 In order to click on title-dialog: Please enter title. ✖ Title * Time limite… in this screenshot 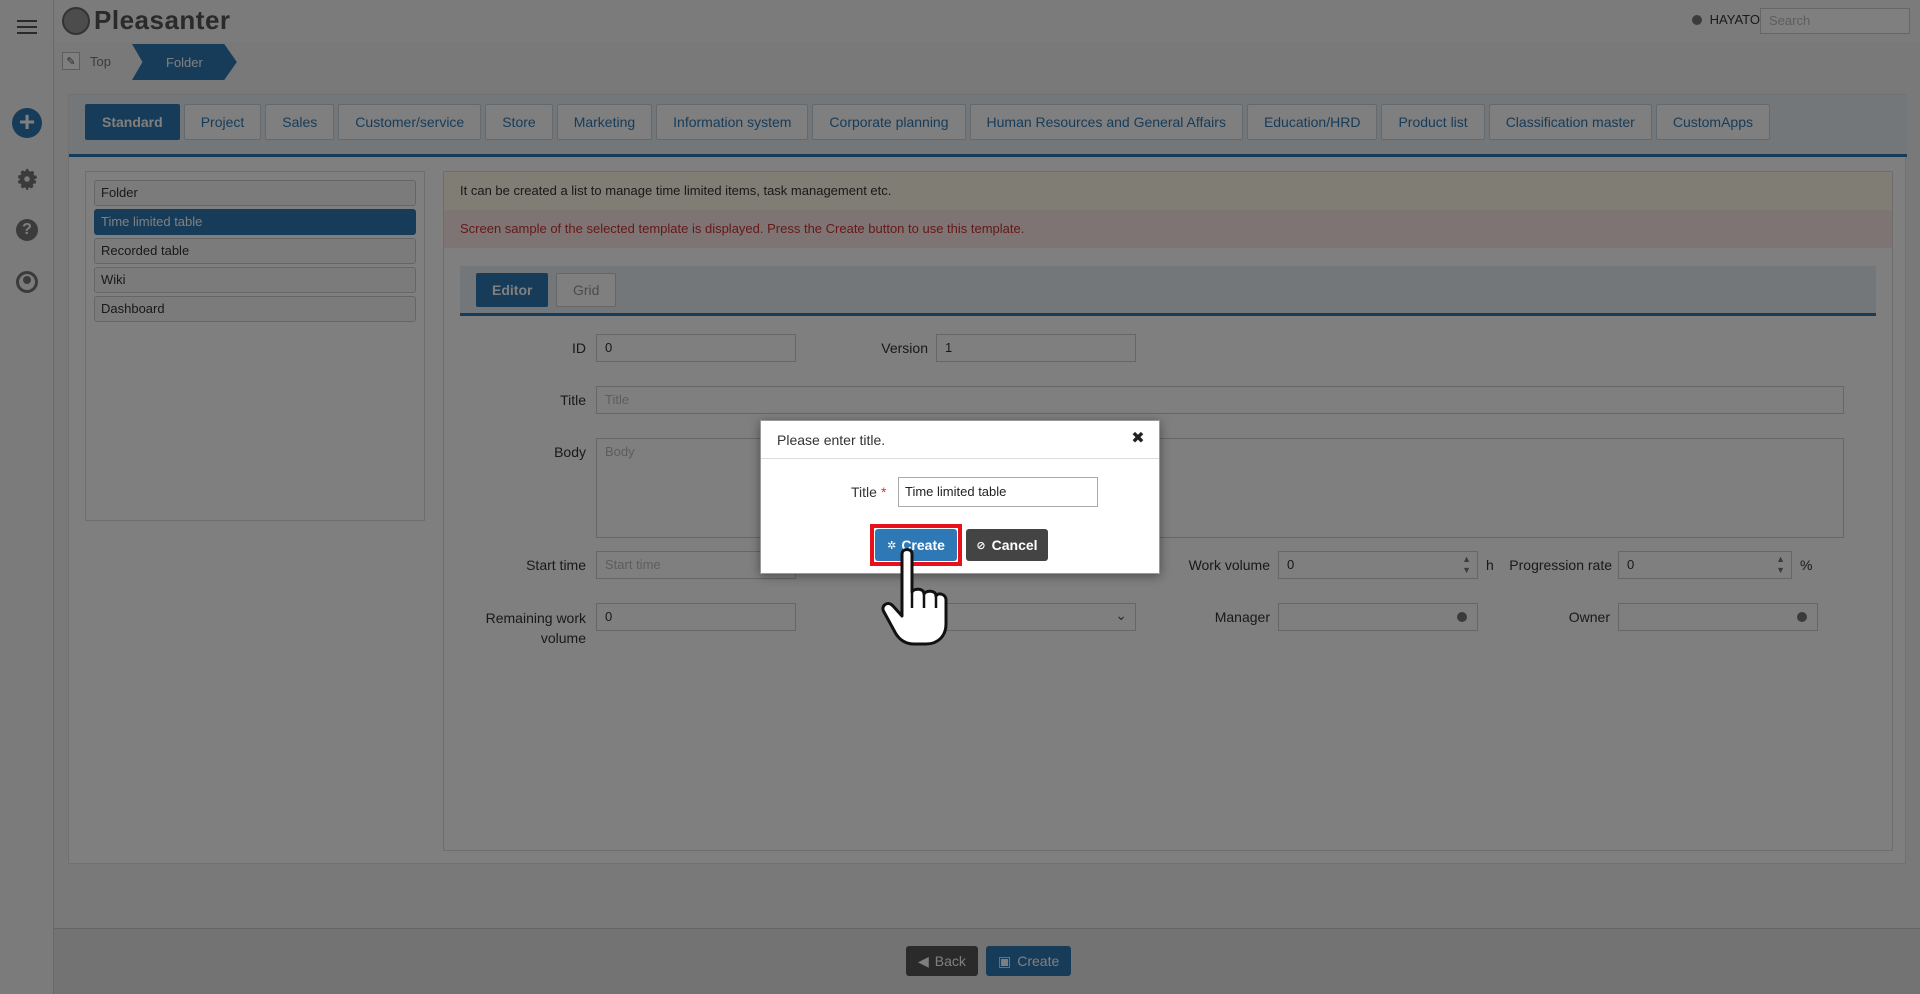, I will do `click(960, 497)`.